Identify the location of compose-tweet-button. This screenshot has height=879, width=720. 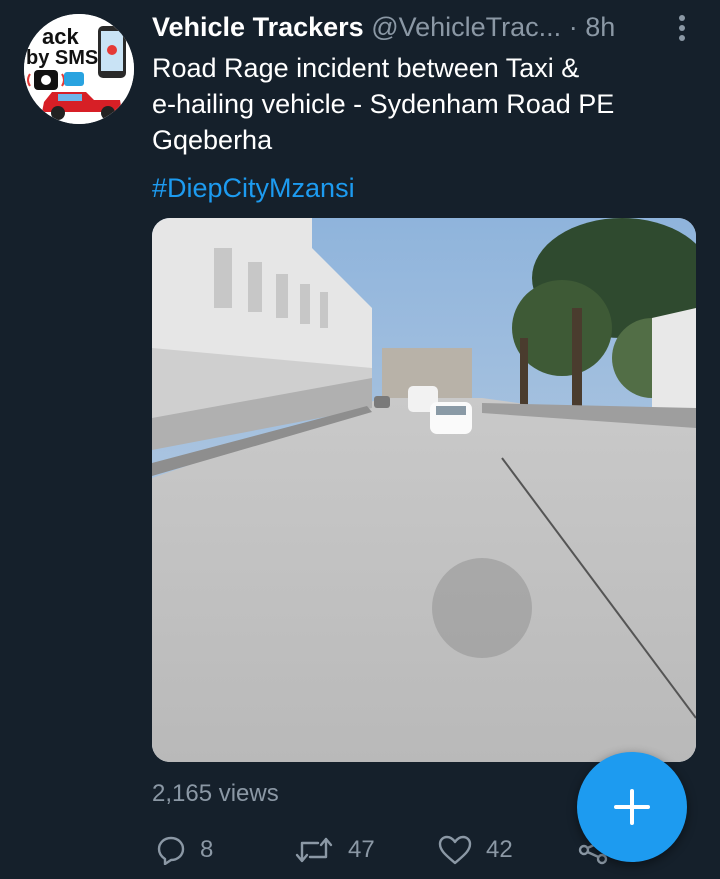
(632, 807).